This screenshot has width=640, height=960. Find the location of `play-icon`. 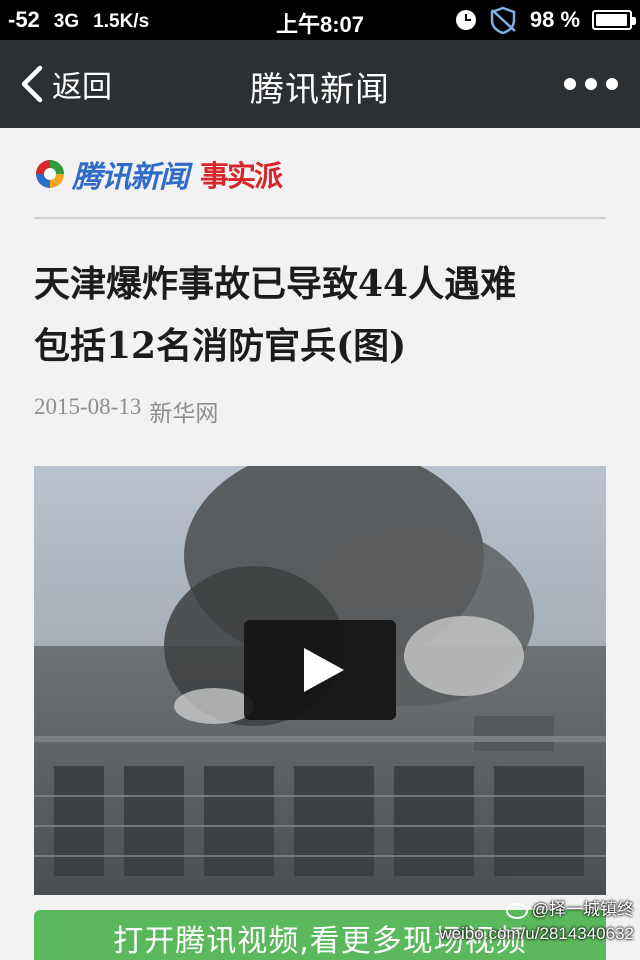

play-icon is located at coordinates (320, 670).